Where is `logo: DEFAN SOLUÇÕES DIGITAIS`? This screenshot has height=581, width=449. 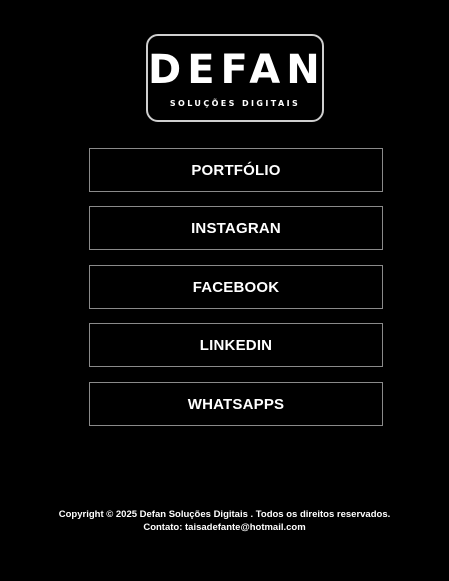 logo: DEFAN SOLUÇÕES DIGITAIS is located at coordinates (235, 78).